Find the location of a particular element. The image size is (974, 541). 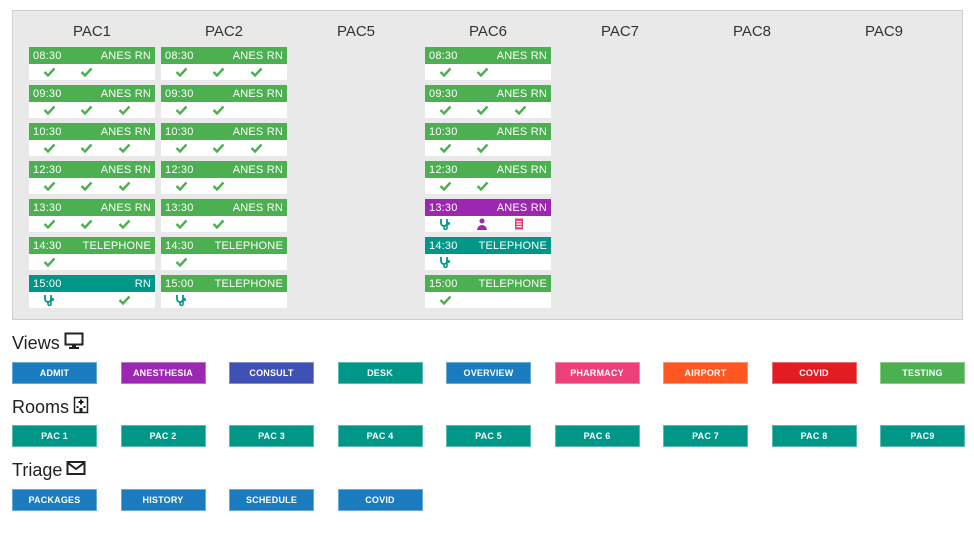

slot-time: 15:00 is located at coordinates (179, 283).